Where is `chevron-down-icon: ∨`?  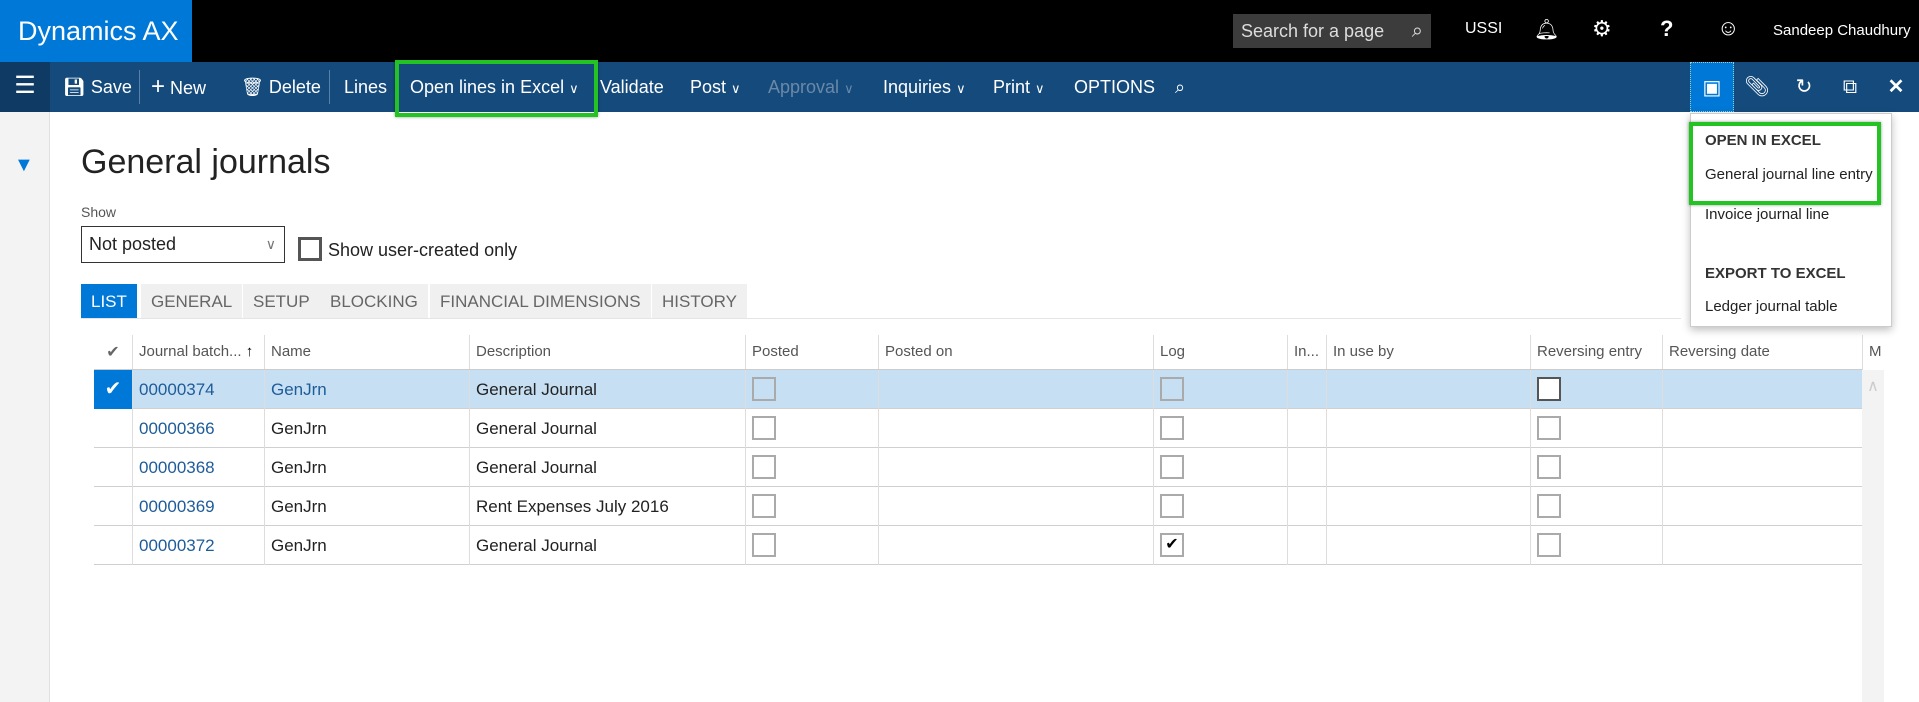
chevron-down-icon: ∨ is located at coordinates (849, 88).